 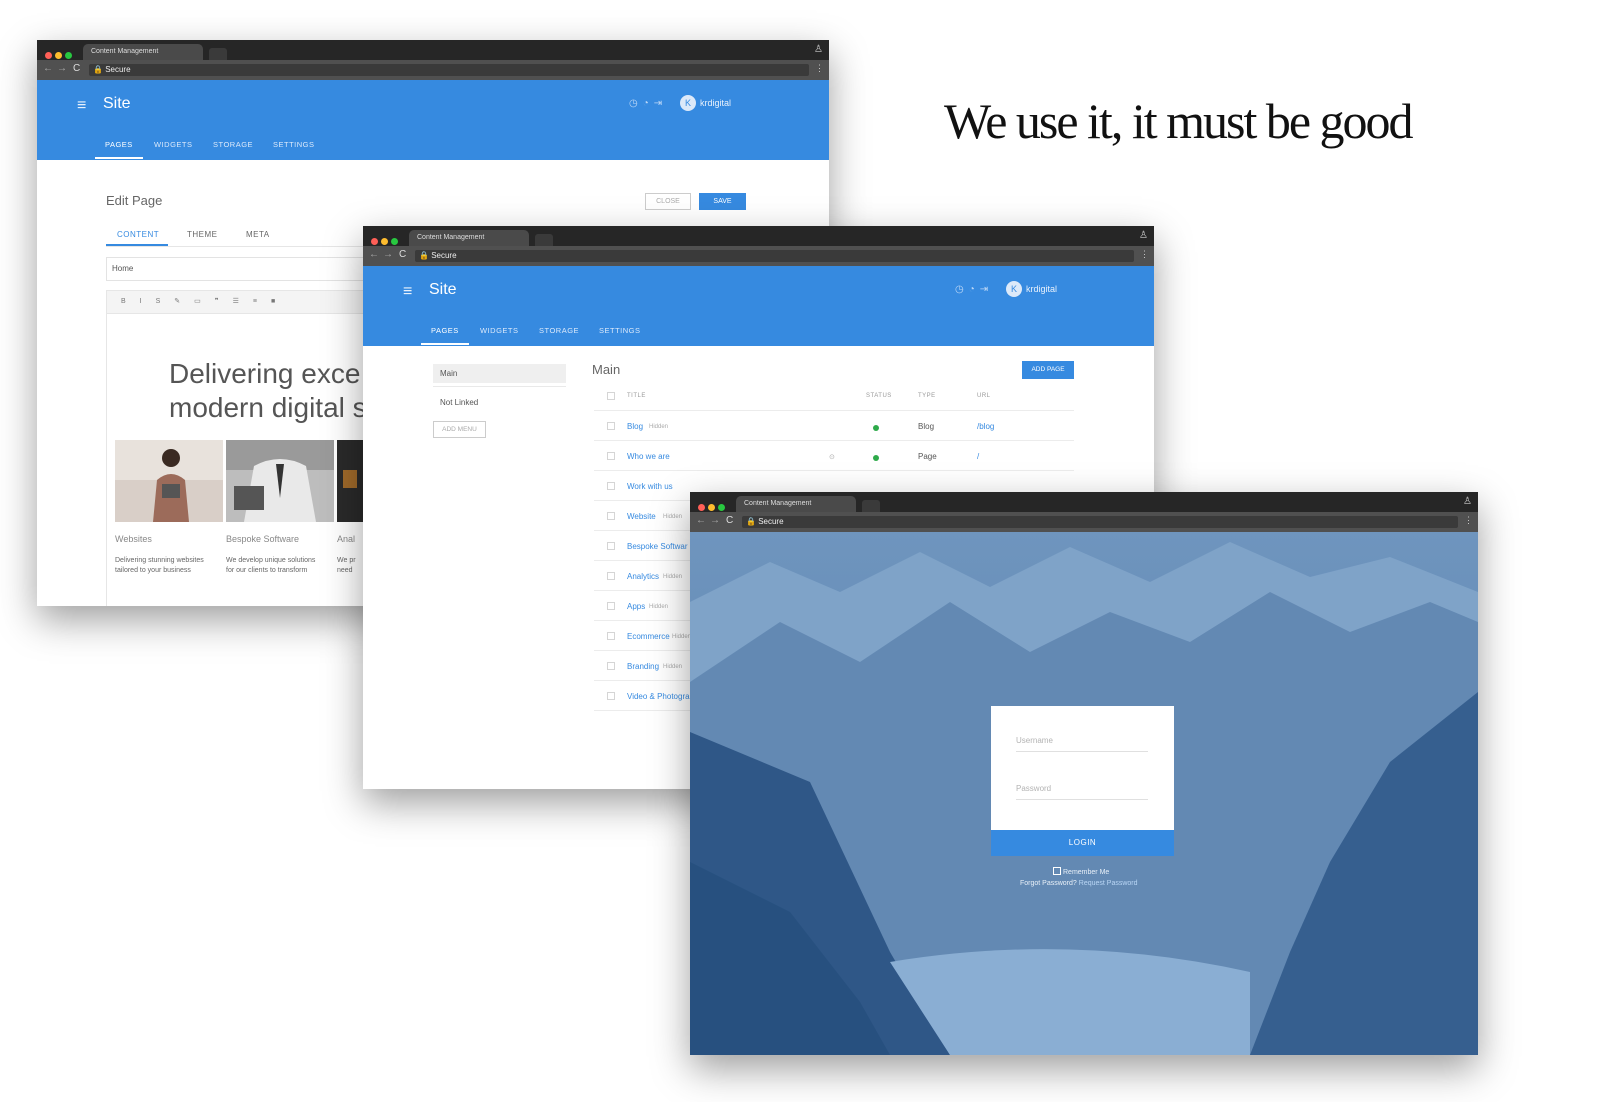 What do you see at coordinates (927, 396) in the screenshot?
I see `column-header-type: TYPE` at bounding box center [927, 396].